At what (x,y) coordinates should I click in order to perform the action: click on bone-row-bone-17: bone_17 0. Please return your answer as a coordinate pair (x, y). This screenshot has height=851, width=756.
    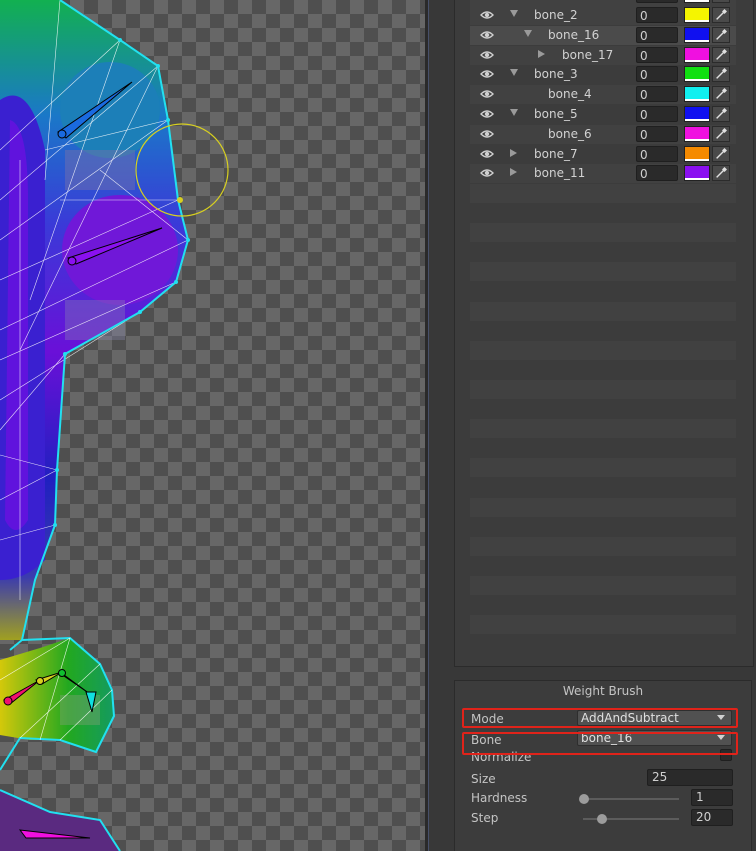
    Looking at the image, I should click on (603, 55).